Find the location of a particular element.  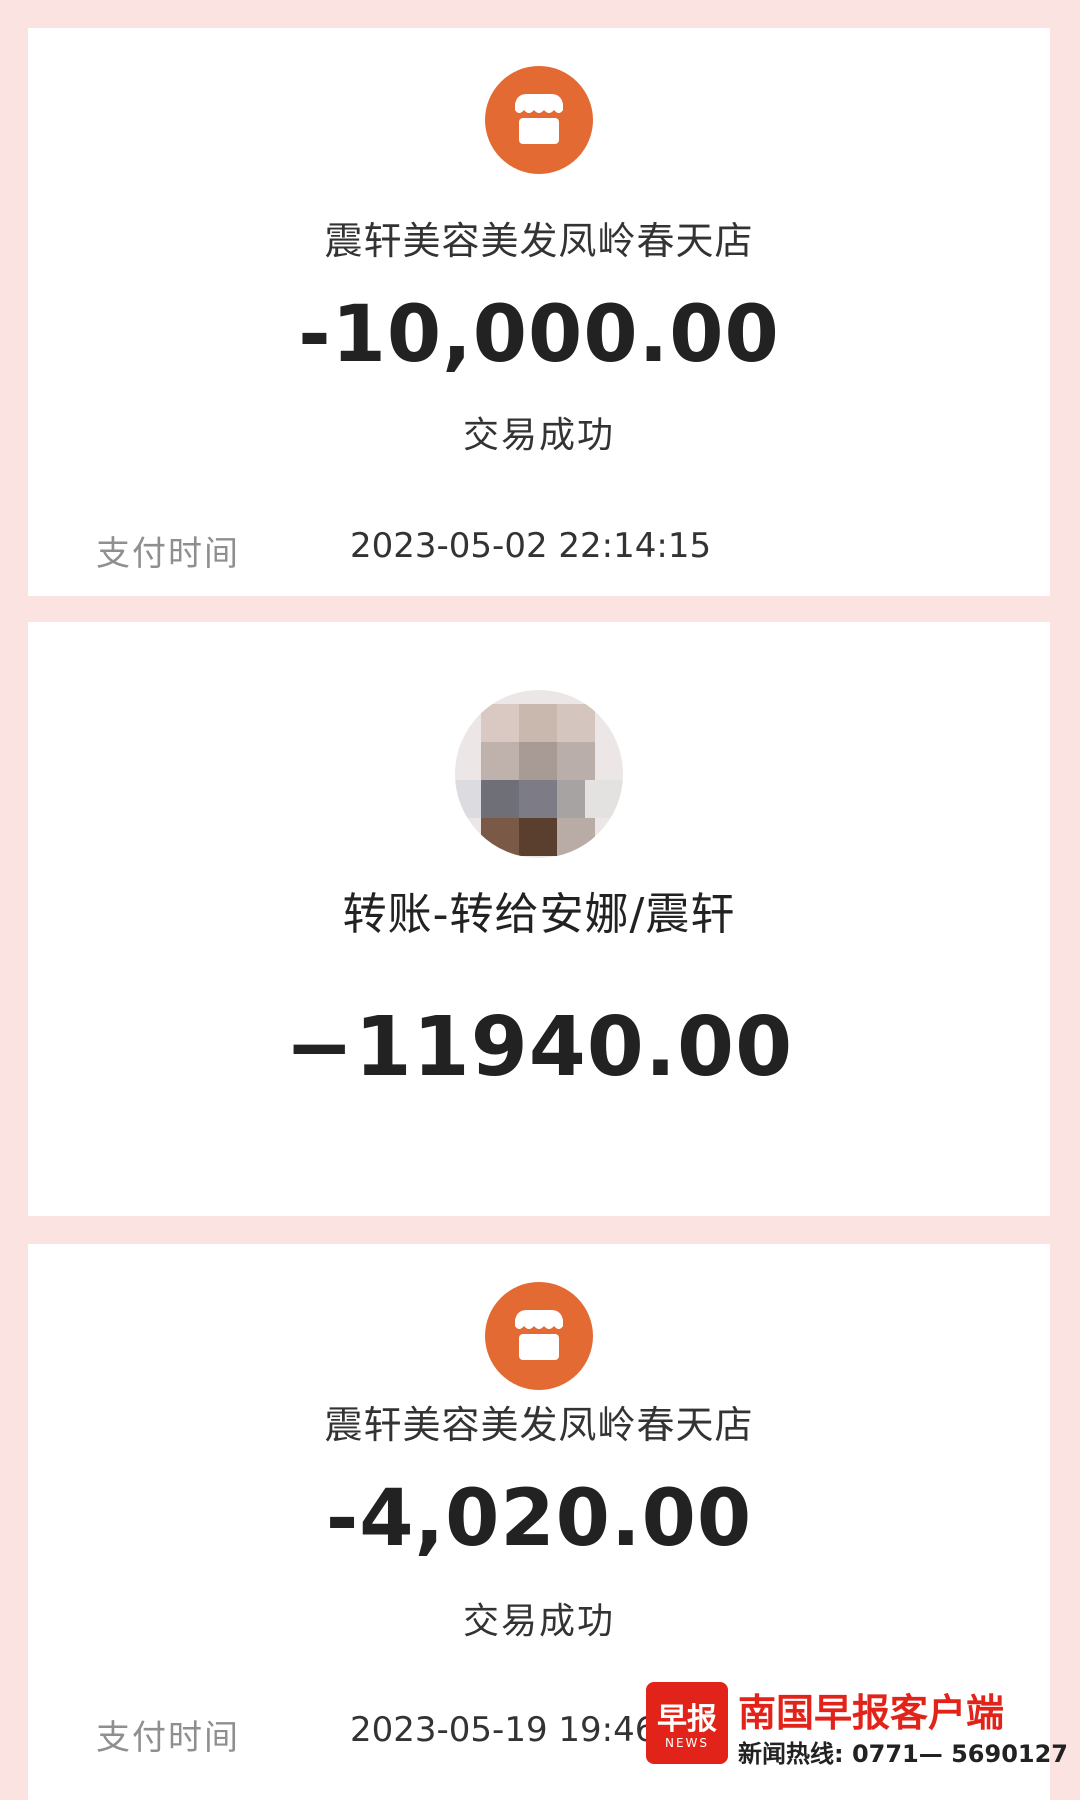

transaction-amount: -10,000.00 is located at coordinates (539, 335).